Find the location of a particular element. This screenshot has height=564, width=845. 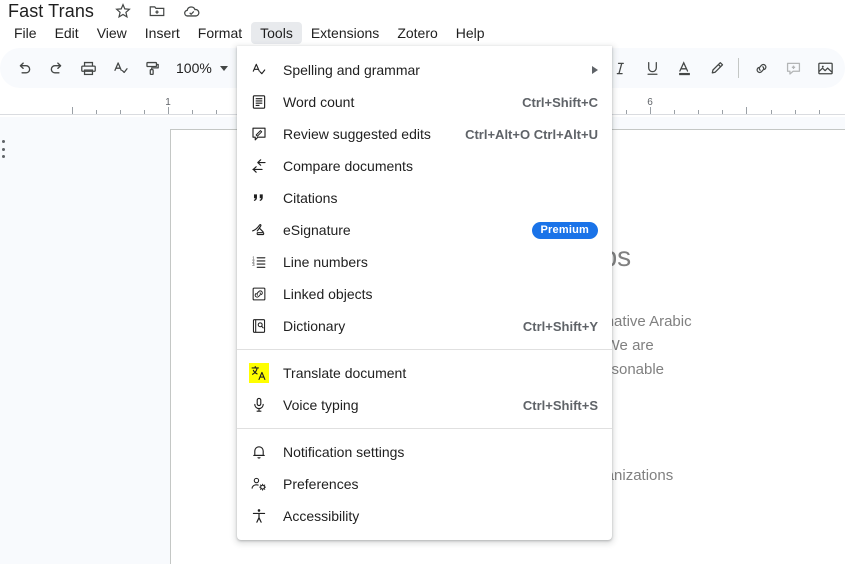

text-color-button is located at coordinates (684, 68).